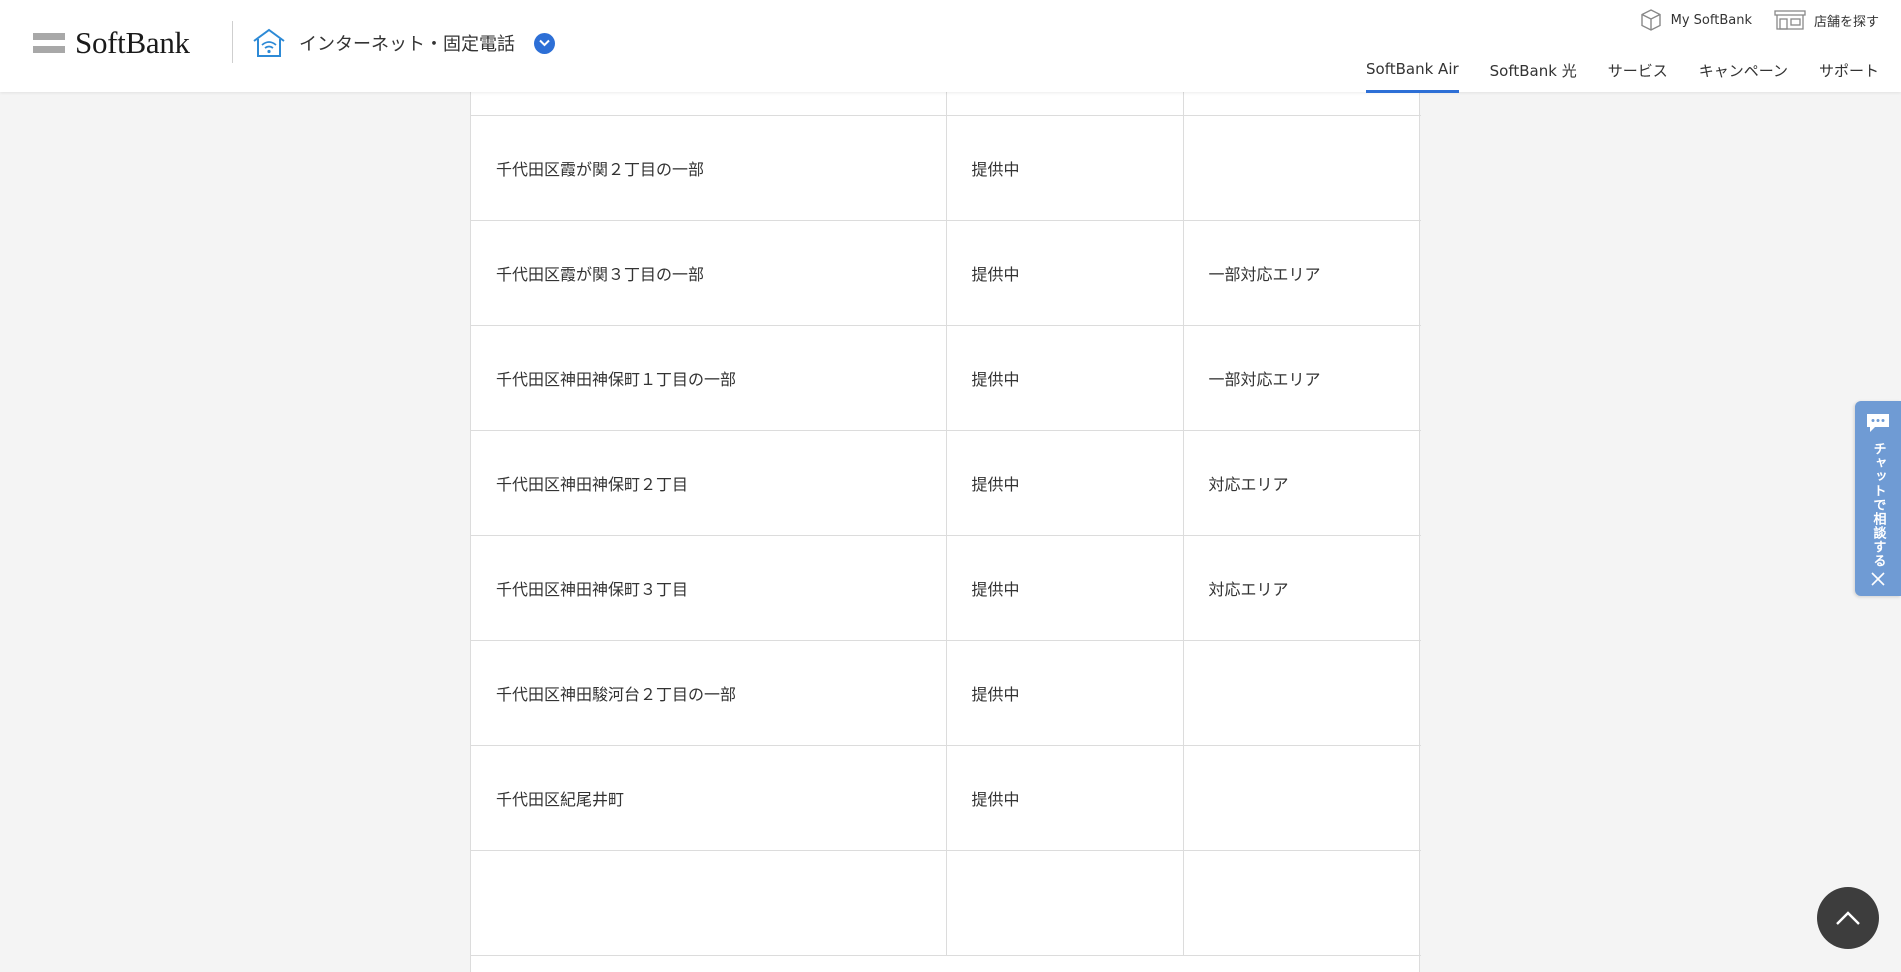 This screenshot has width=1901, height=972. I want to click on logo-text: SoftBank, so click(132, 42).